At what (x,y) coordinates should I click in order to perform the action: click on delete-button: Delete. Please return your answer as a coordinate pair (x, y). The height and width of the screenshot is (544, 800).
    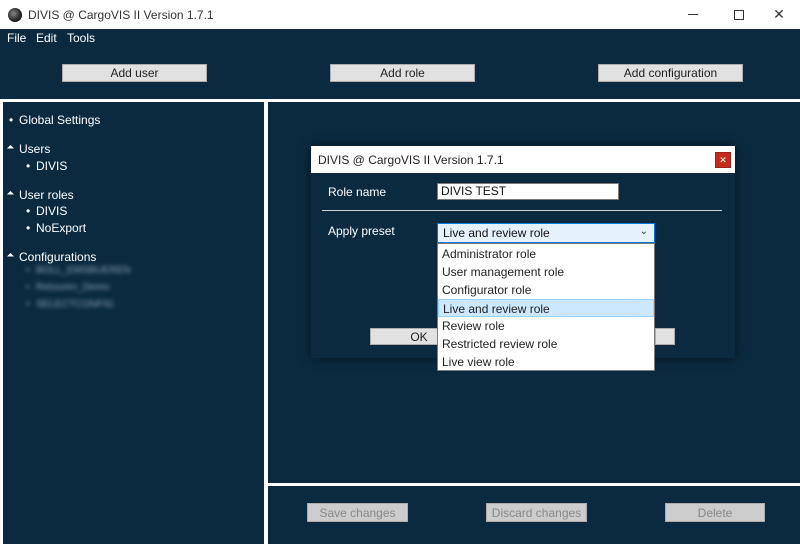
    Looking at the image, I should click on (715, 512).